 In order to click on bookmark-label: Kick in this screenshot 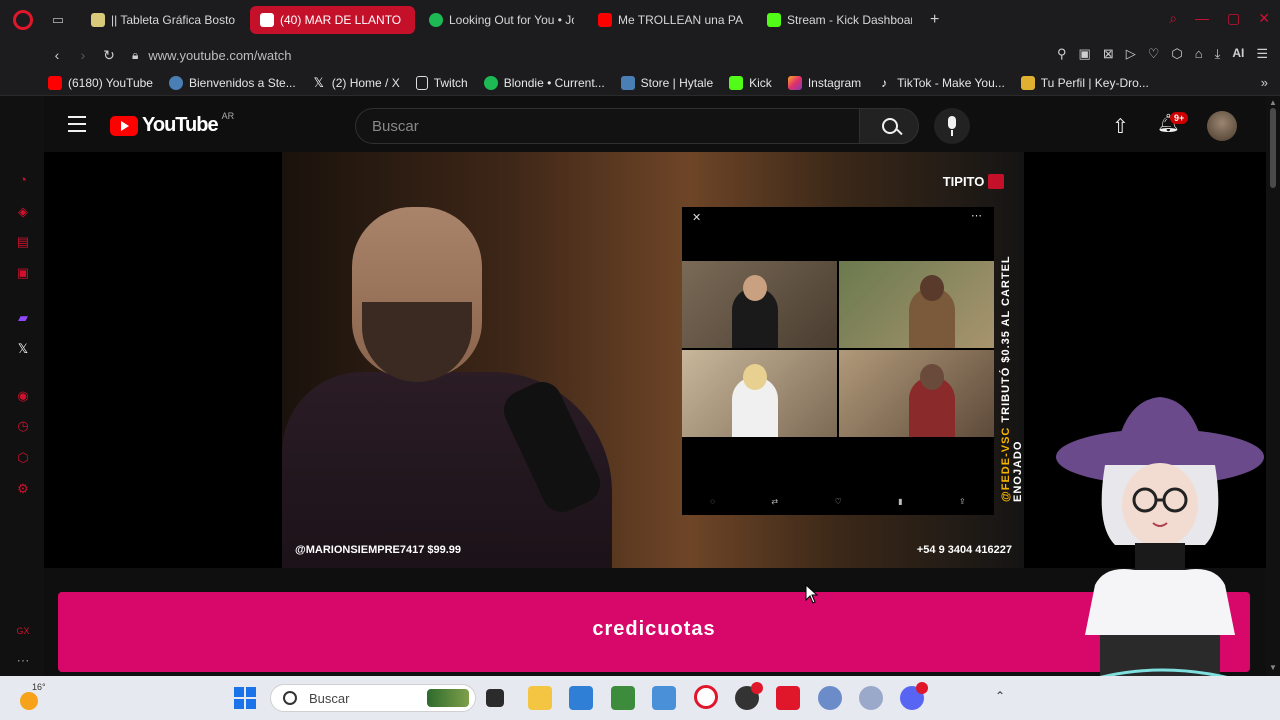, I will do `click(760, 82)`.